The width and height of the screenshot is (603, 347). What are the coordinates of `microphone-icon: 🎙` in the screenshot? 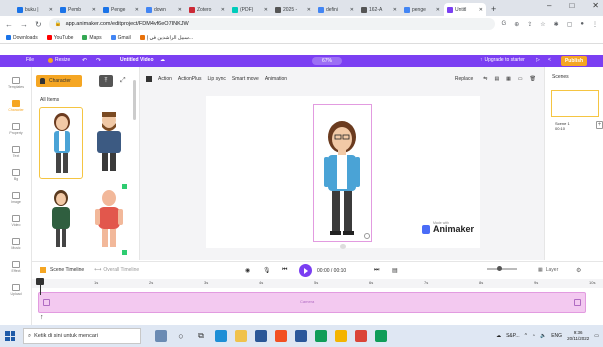 It's located at (267, 270).